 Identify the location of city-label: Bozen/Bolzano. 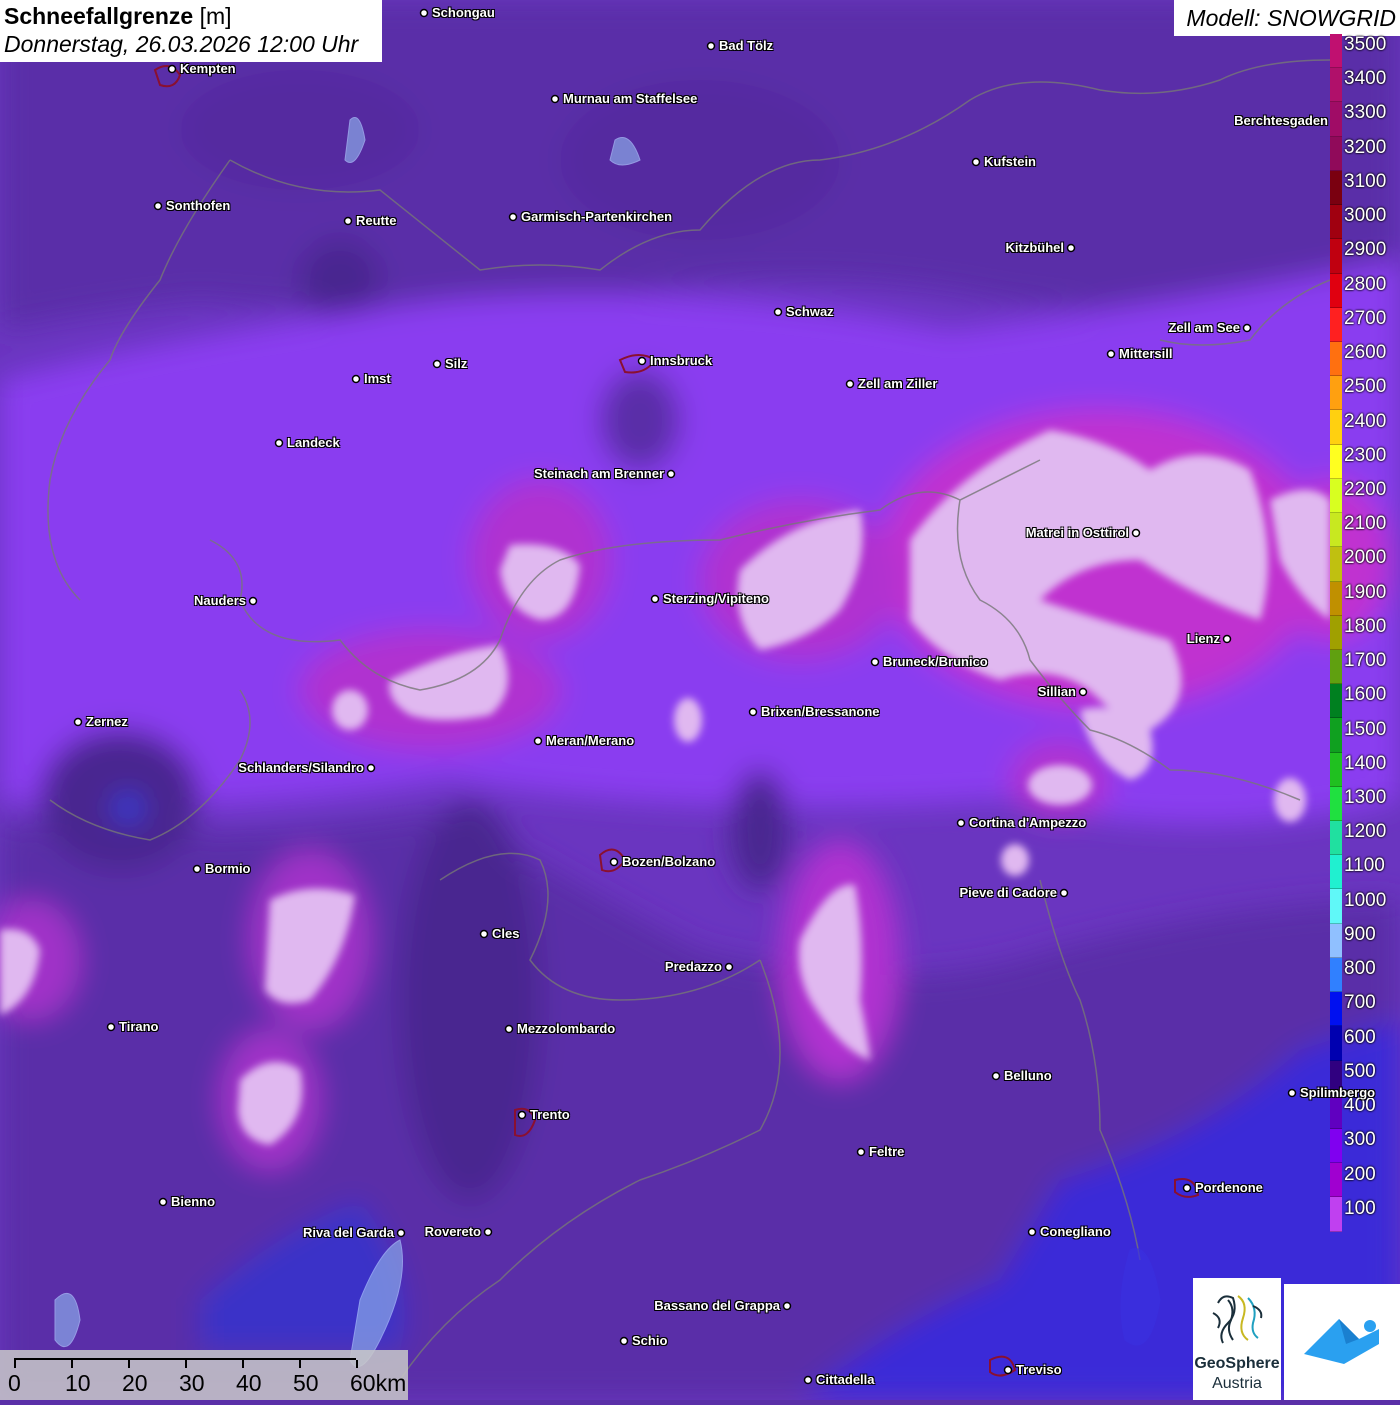
(669, 861).